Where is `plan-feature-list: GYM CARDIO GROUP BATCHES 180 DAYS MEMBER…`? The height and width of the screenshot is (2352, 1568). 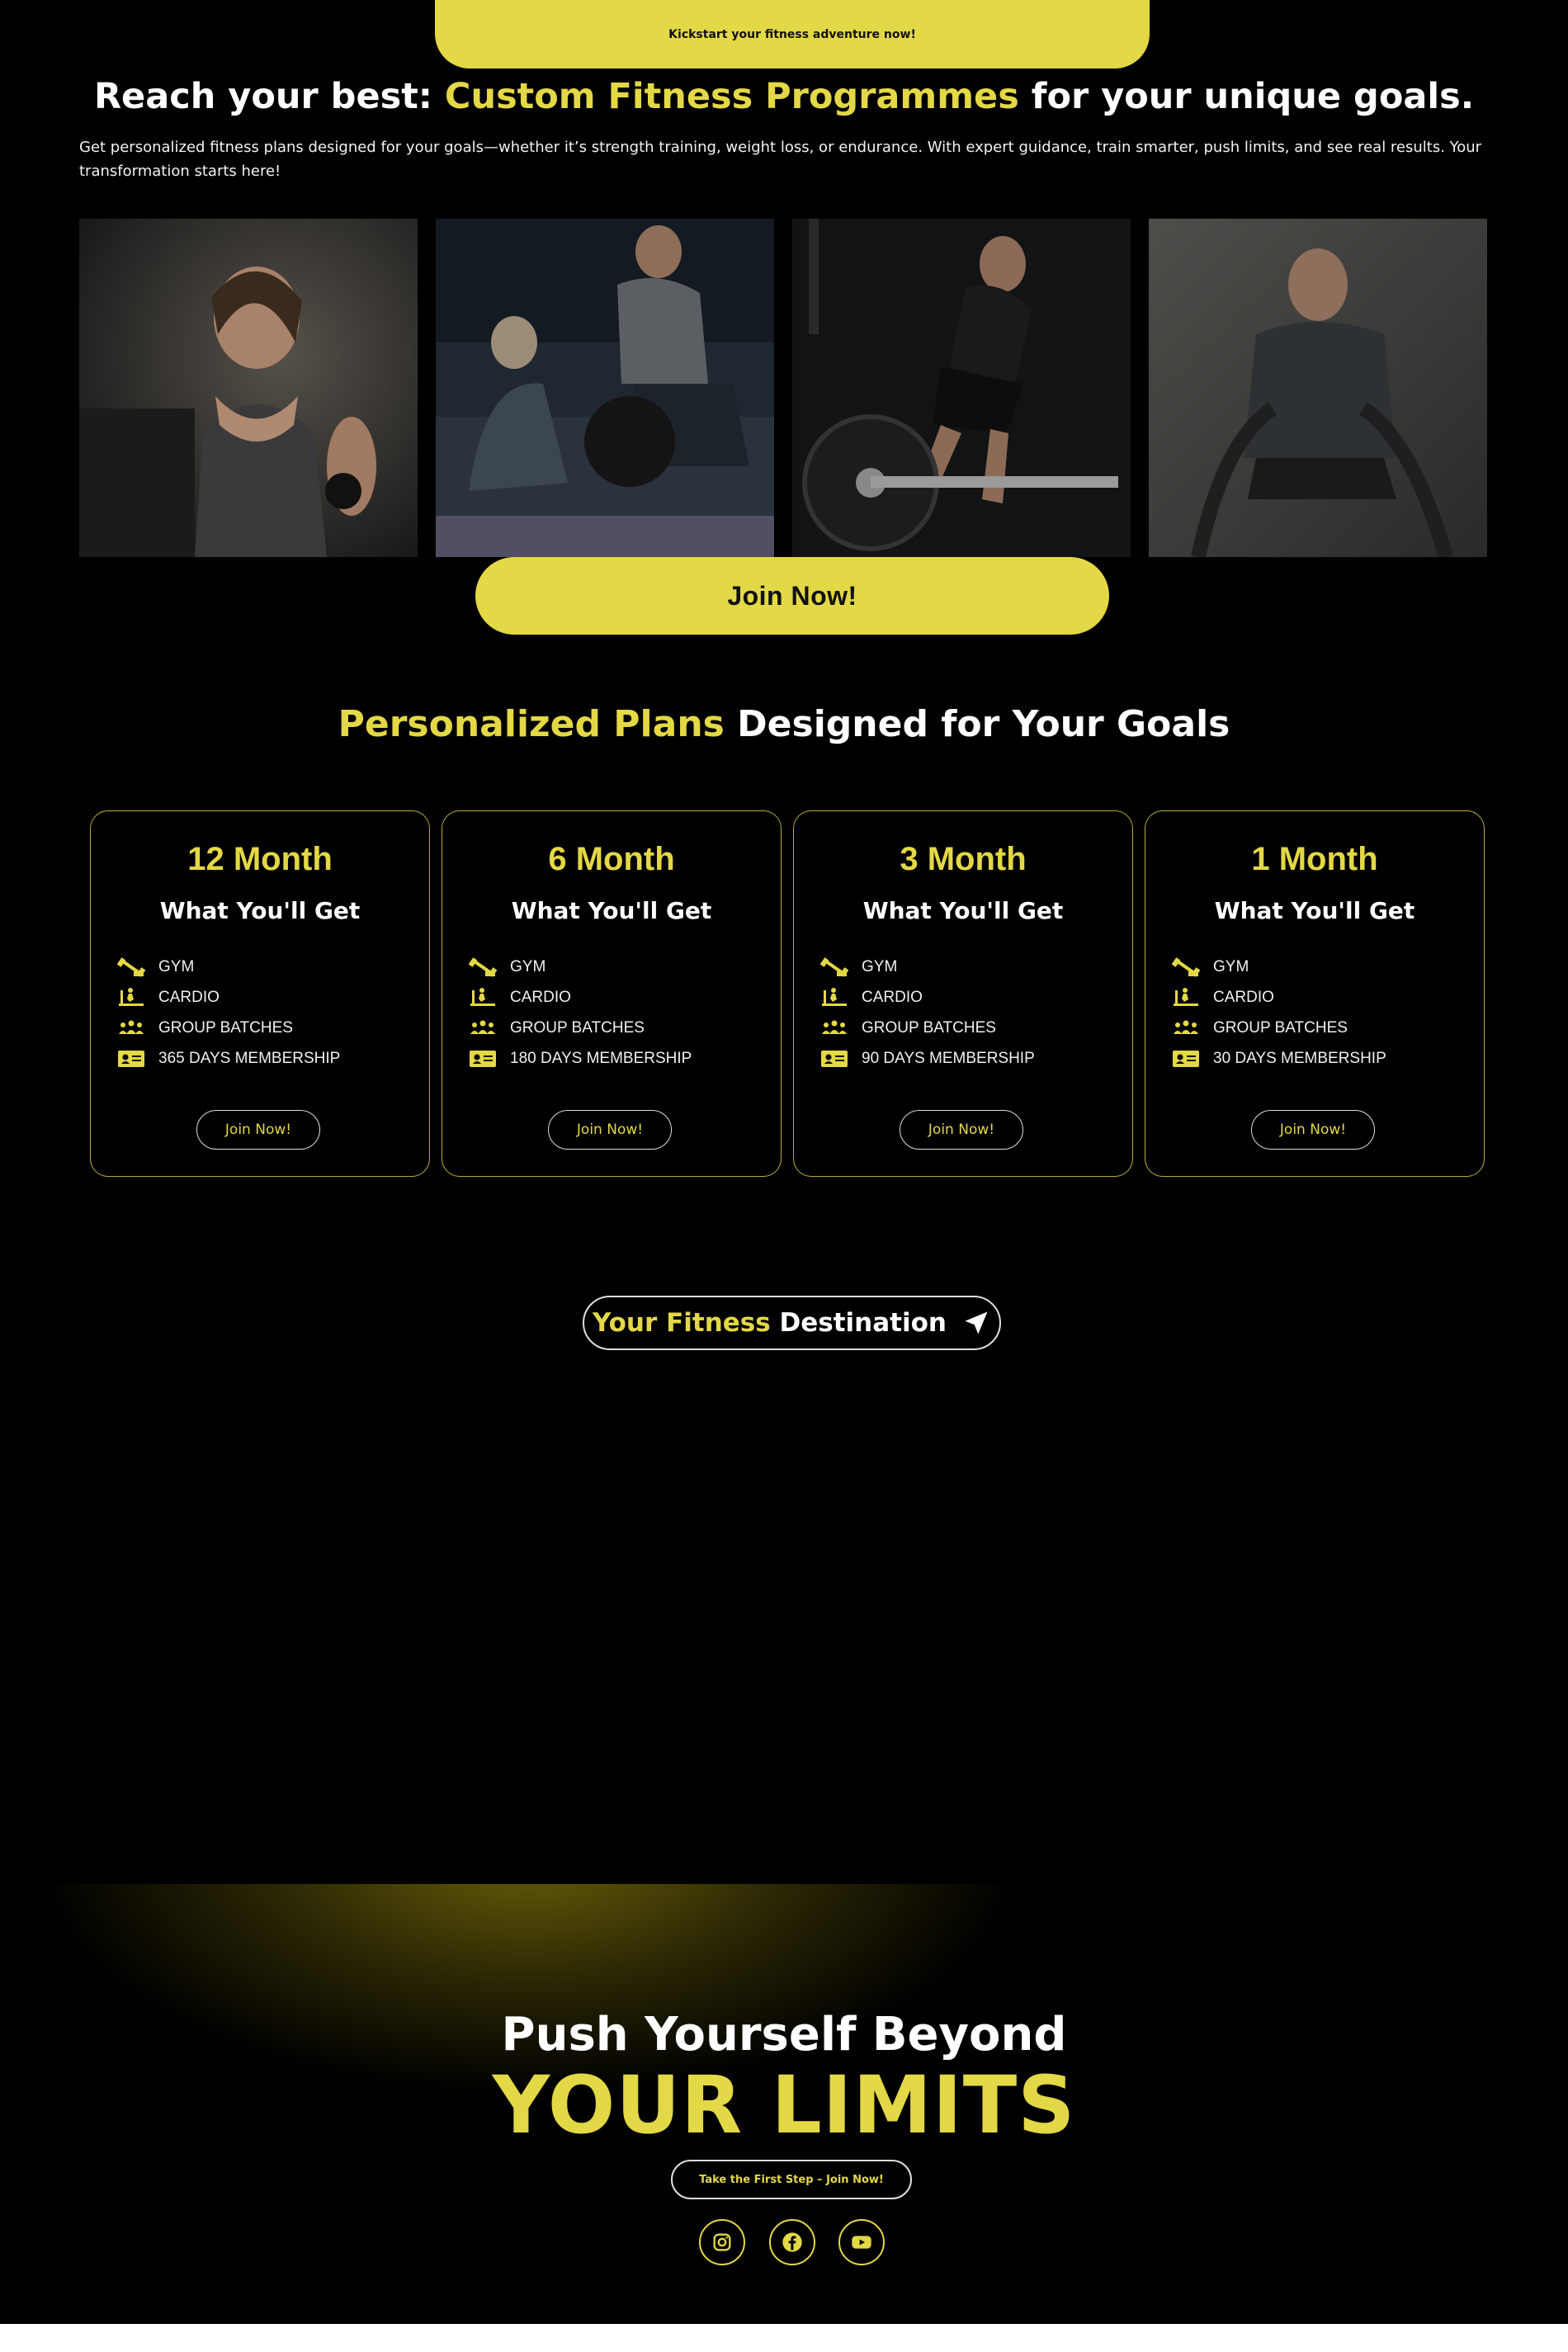
plan-feature-list: GYM CARDIO GROUP BATCHES 180 DAYS MEMBER… is located at coordinates (580, 1013).